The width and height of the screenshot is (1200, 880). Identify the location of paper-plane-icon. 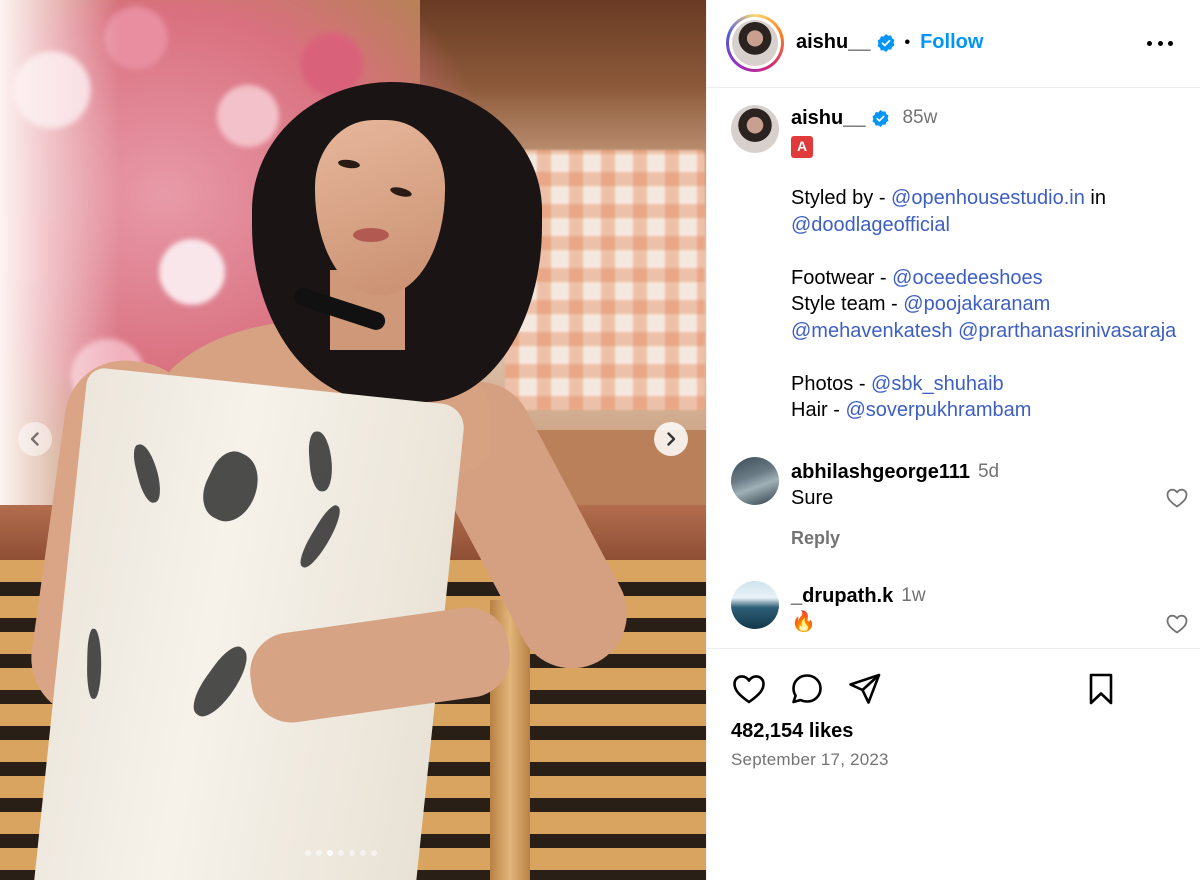
(865, 689).